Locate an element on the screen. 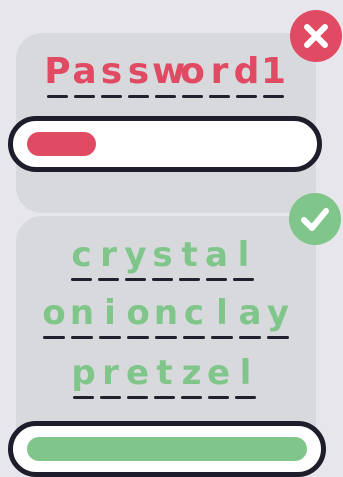  password-letter: P is located at coordinates (57, 74).